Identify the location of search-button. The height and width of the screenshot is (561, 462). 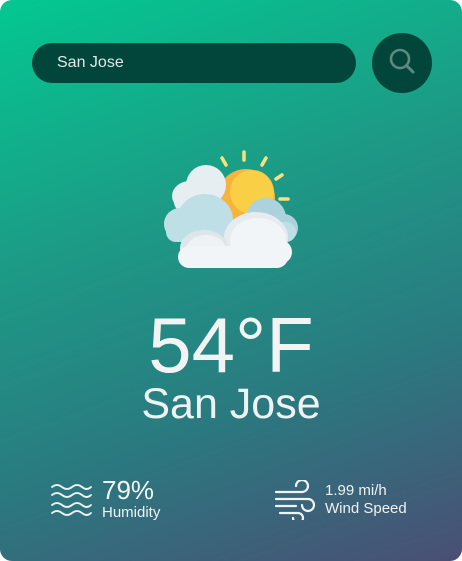
(402, 63).